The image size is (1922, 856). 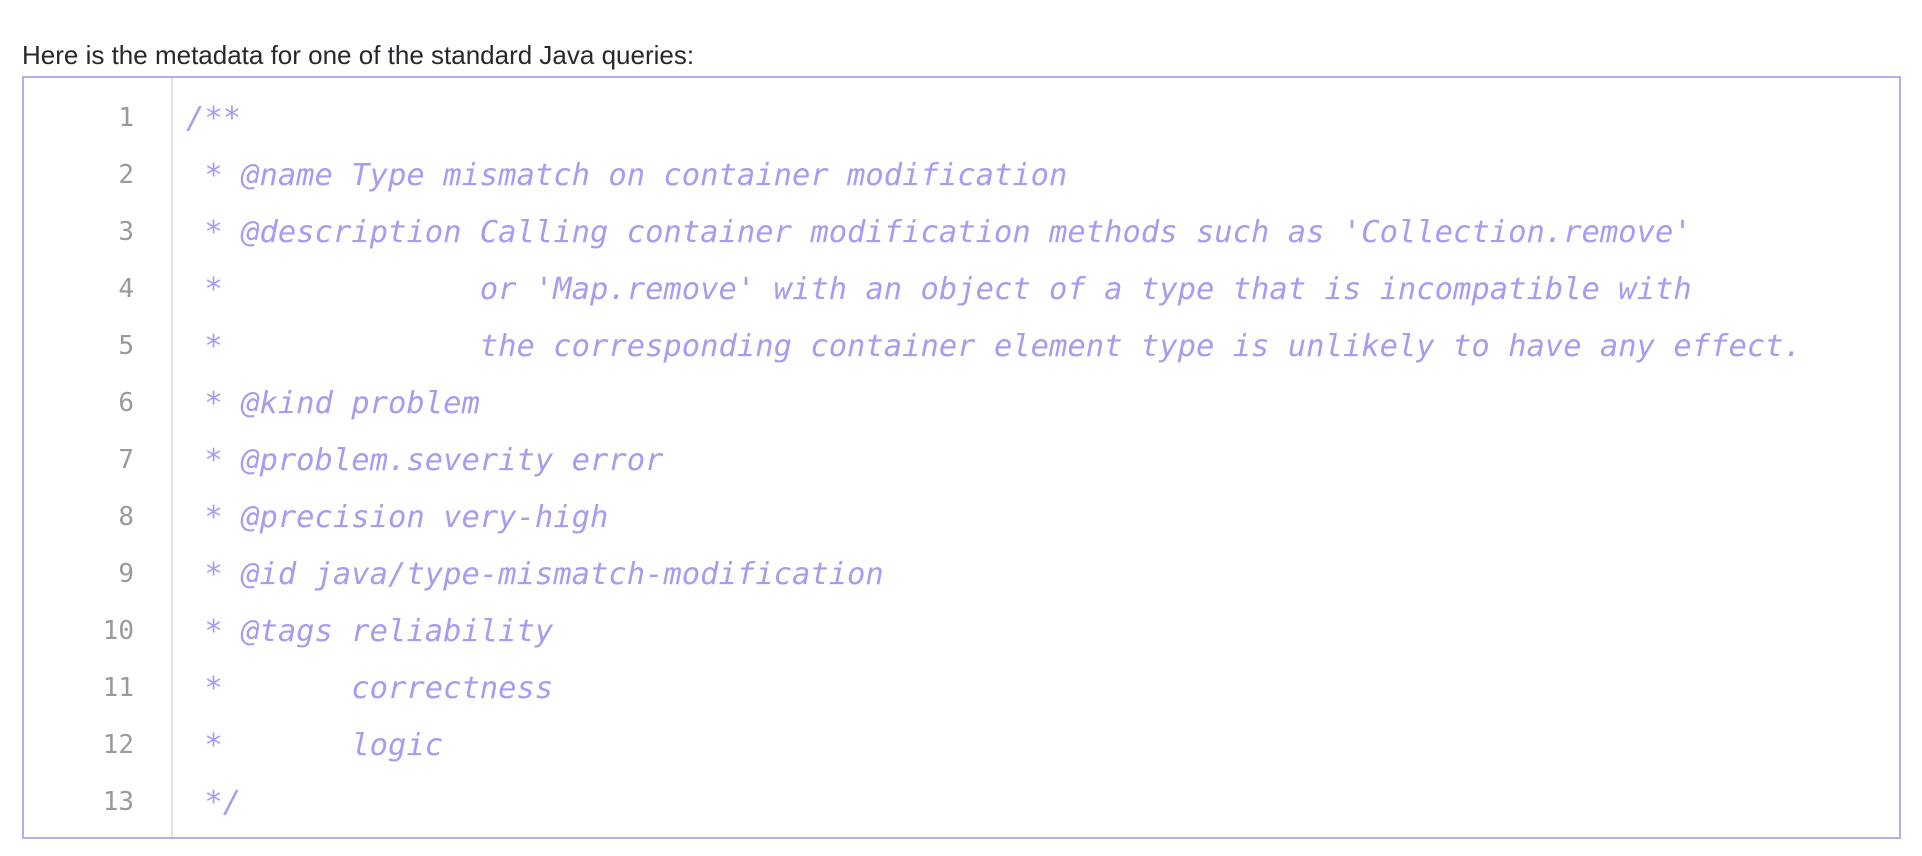 What do you see at coordinates (126, 574) in the screenshot?
I see `line-number: 9` at bounding box center [126, 574].